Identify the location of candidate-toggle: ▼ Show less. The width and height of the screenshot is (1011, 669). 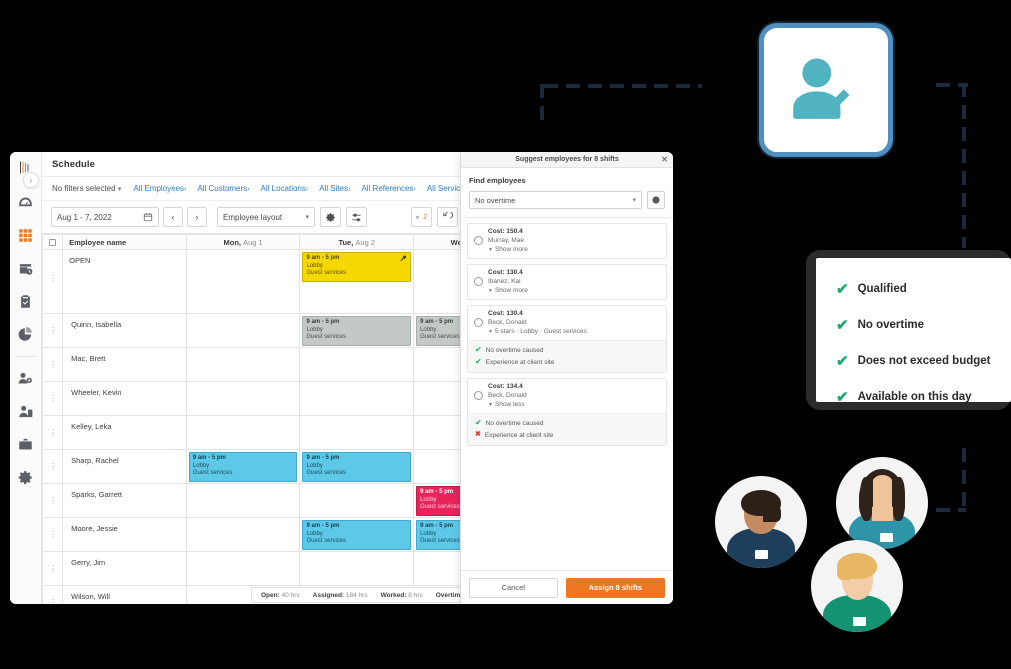
(574, 404).